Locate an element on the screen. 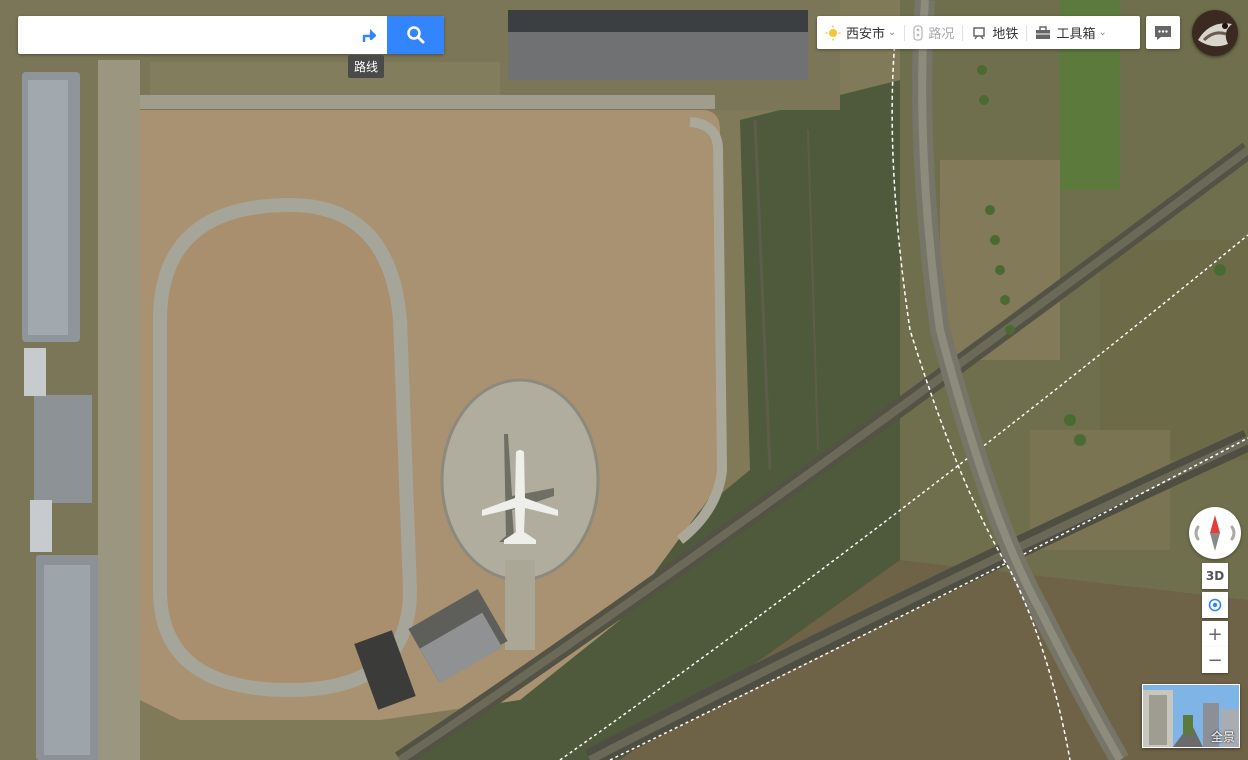 The width and height of the screenshot is (1248, 760). search-input is located at coordinates (183, 35).